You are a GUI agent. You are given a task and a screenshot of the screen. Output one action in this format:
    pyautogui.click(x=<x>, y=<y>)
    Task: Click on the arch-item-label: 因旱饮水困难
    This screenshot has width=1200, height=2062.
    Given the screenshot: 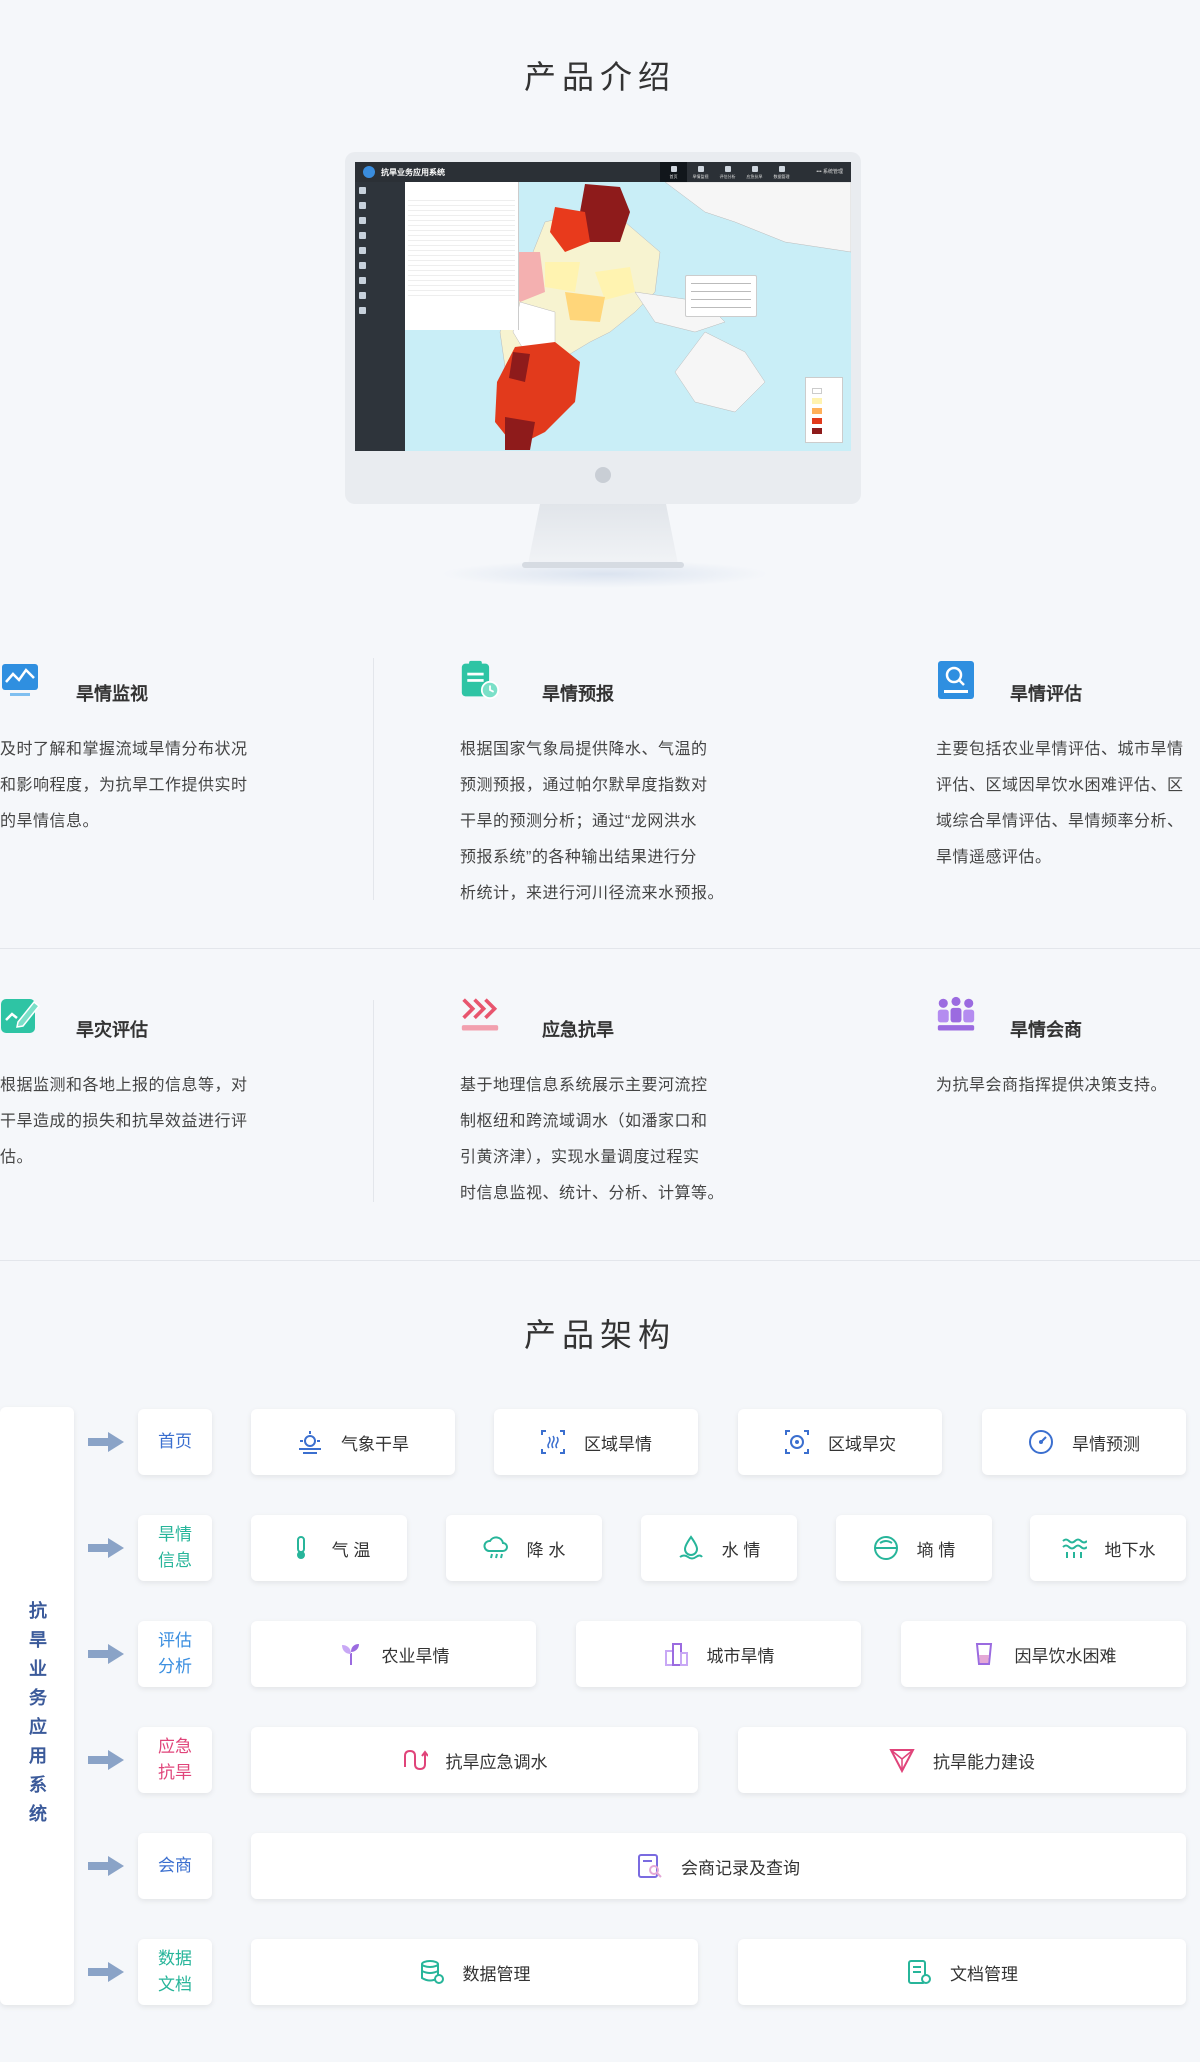 What is the action you would take?
    pyautogui.click(x=1065, y=1656)
    